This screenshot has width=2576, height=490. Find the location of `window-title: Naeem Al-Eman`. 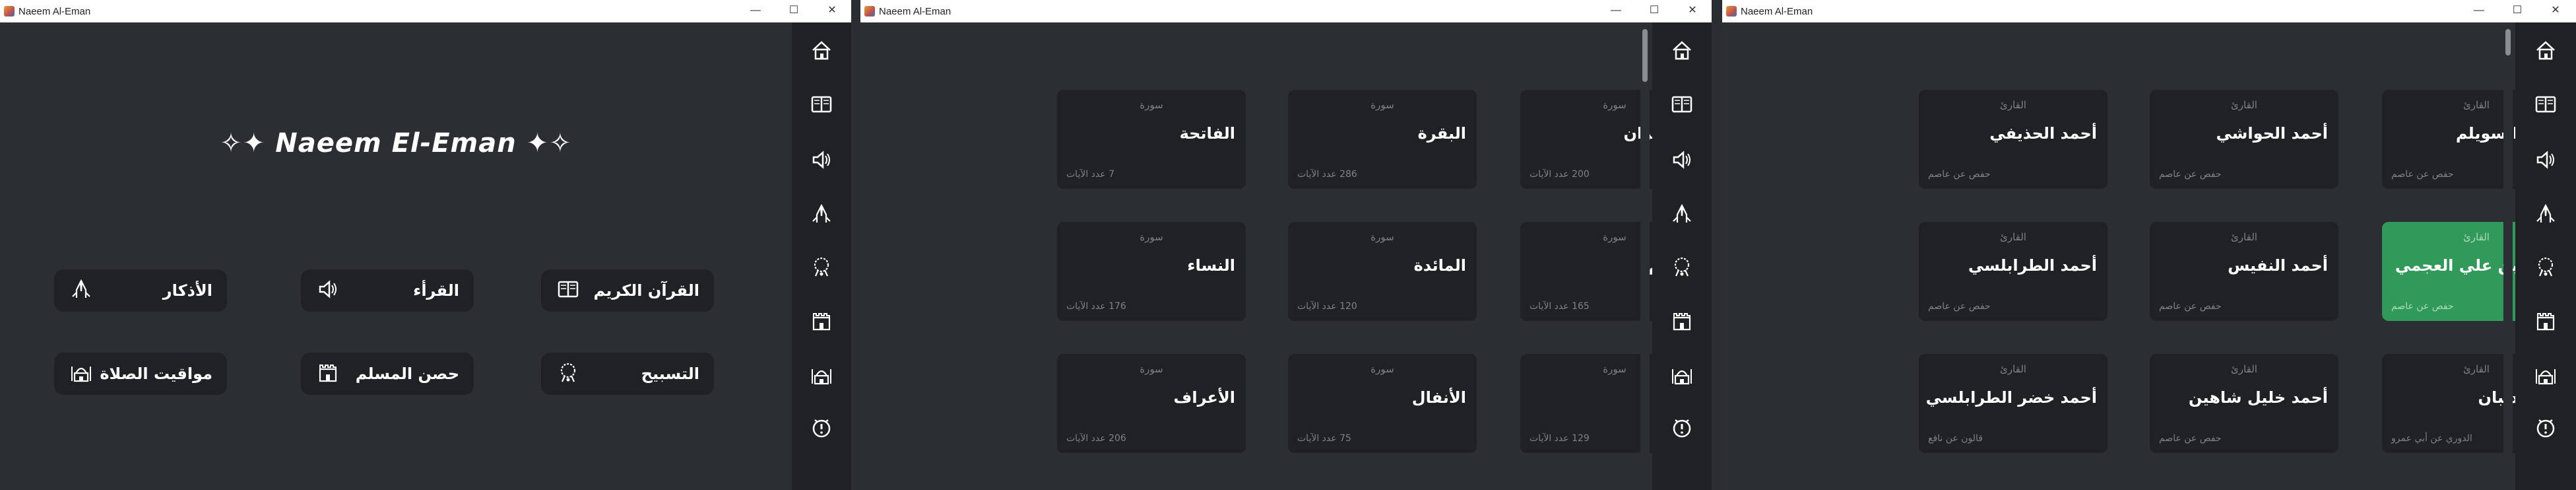

window-title: Naeem Al-Eman is located at coordinates (55, 11).